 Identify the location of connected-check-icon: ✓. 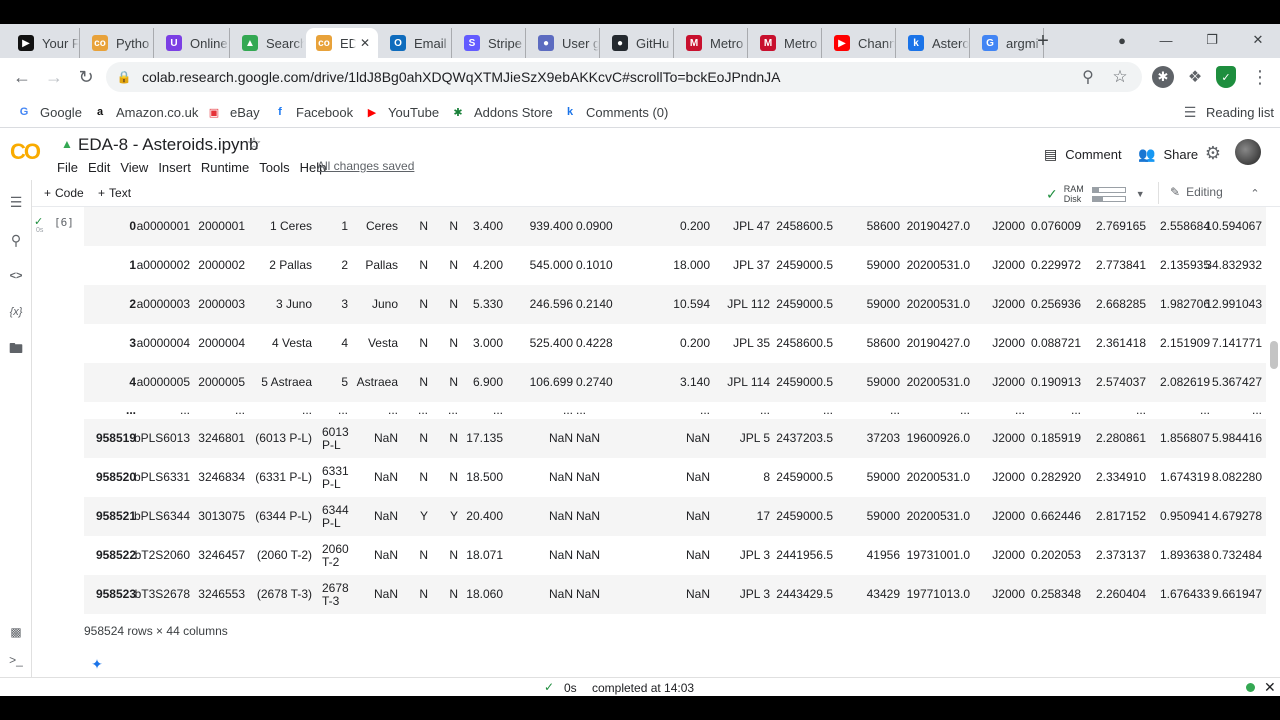
(1052, 193).